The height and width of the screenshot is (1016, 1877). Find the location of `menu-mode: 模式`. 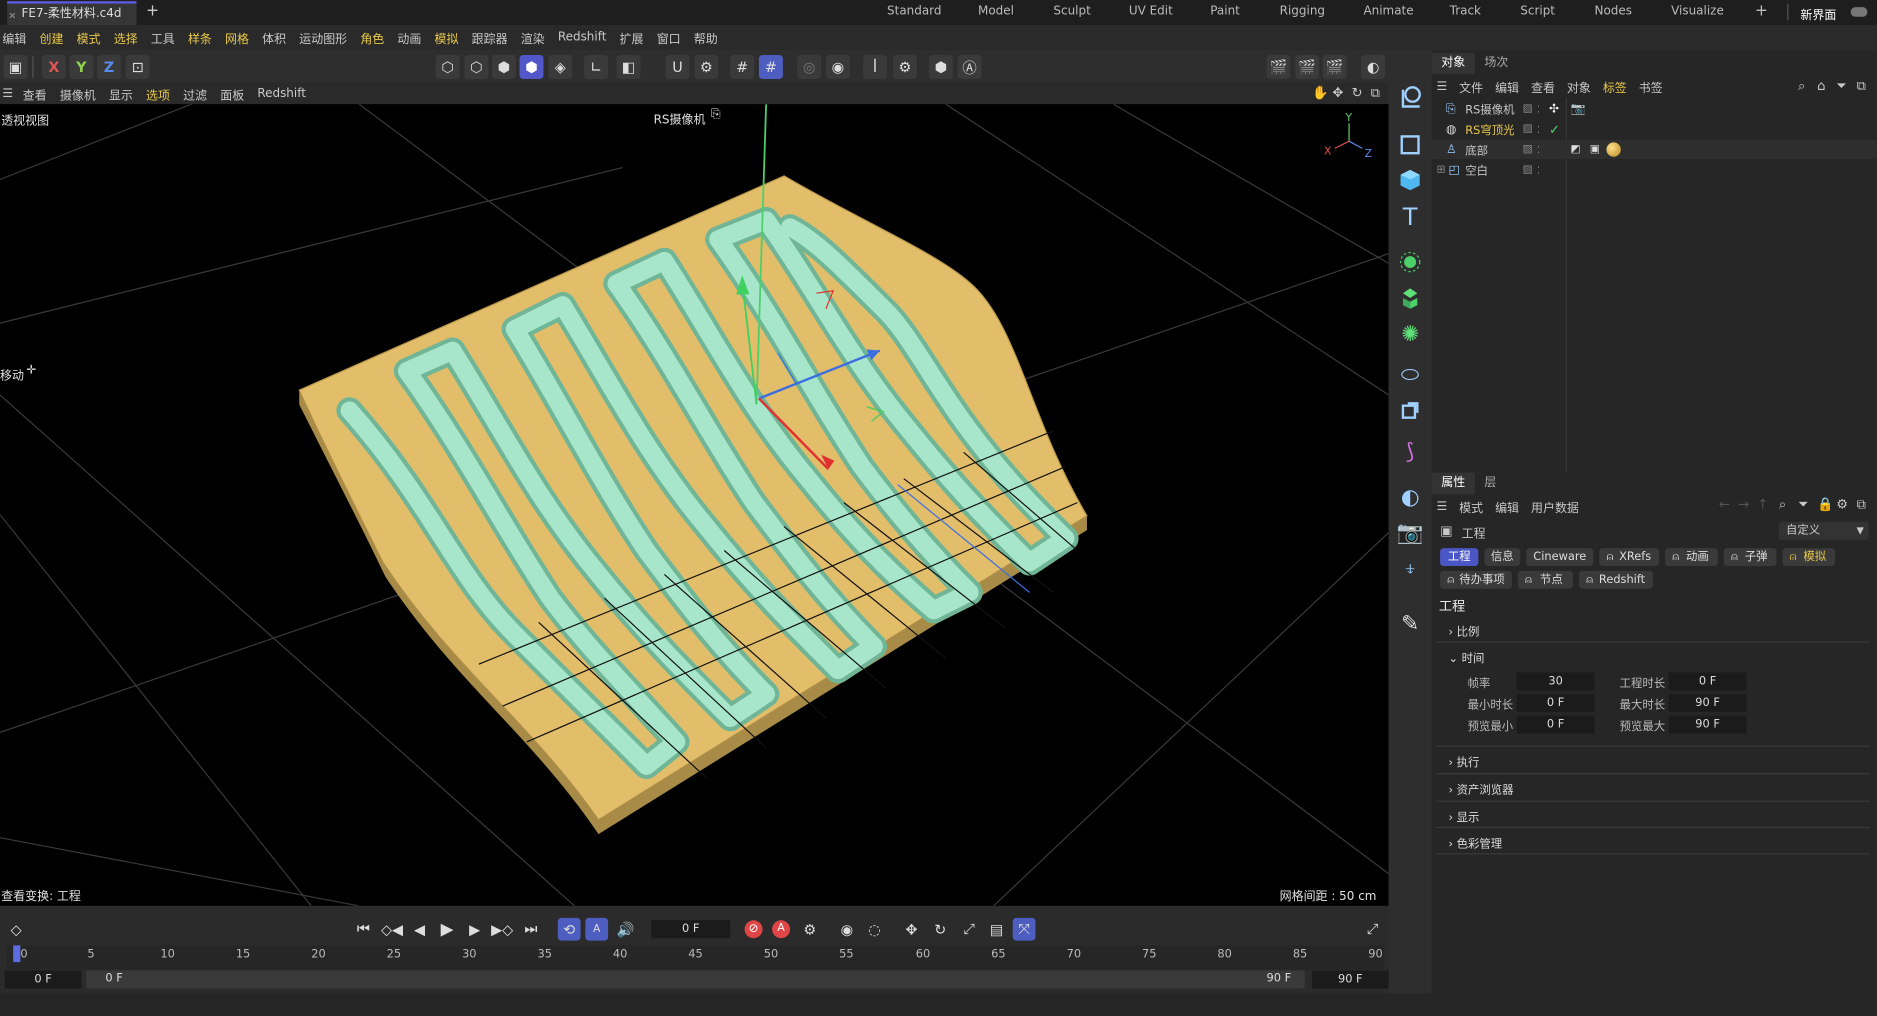

menu-mode: 模式 is located at coordinates (89, 38).